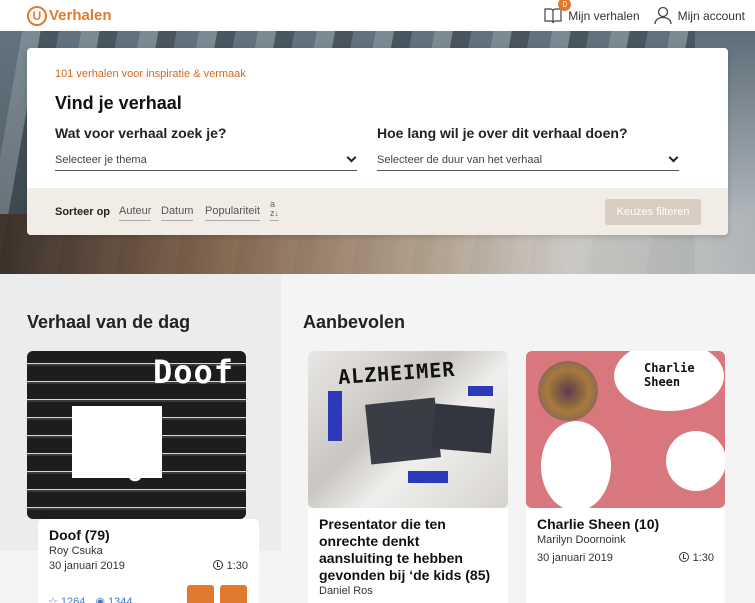 This screenshot has height=603, width=755. I want to click on thumbs-up-icon: ☆, so click(54, 599).